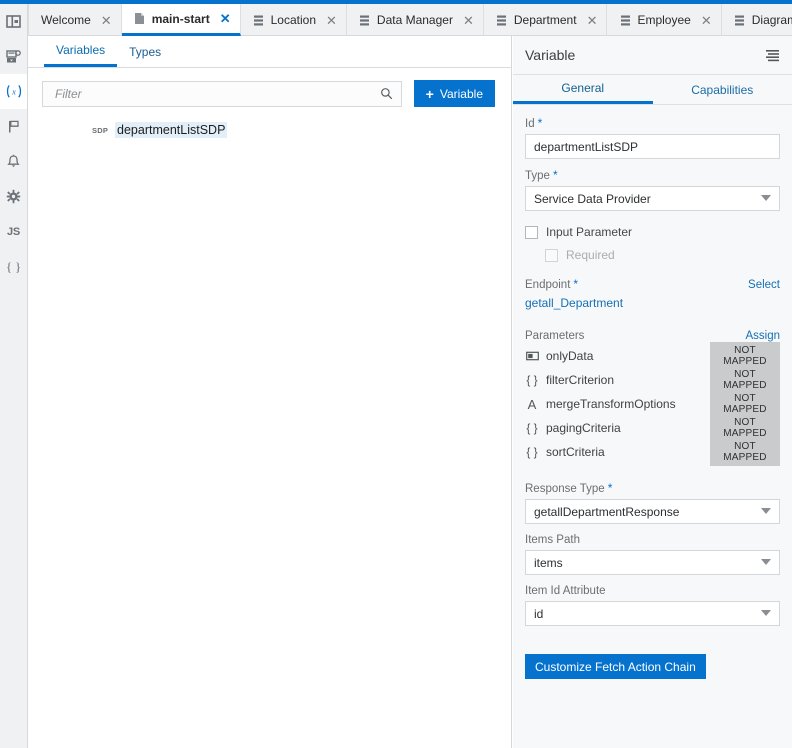 This screenshot has width=792, height=748. I want to click on list-item: SDP departmentListSDP, so click(269, 130).